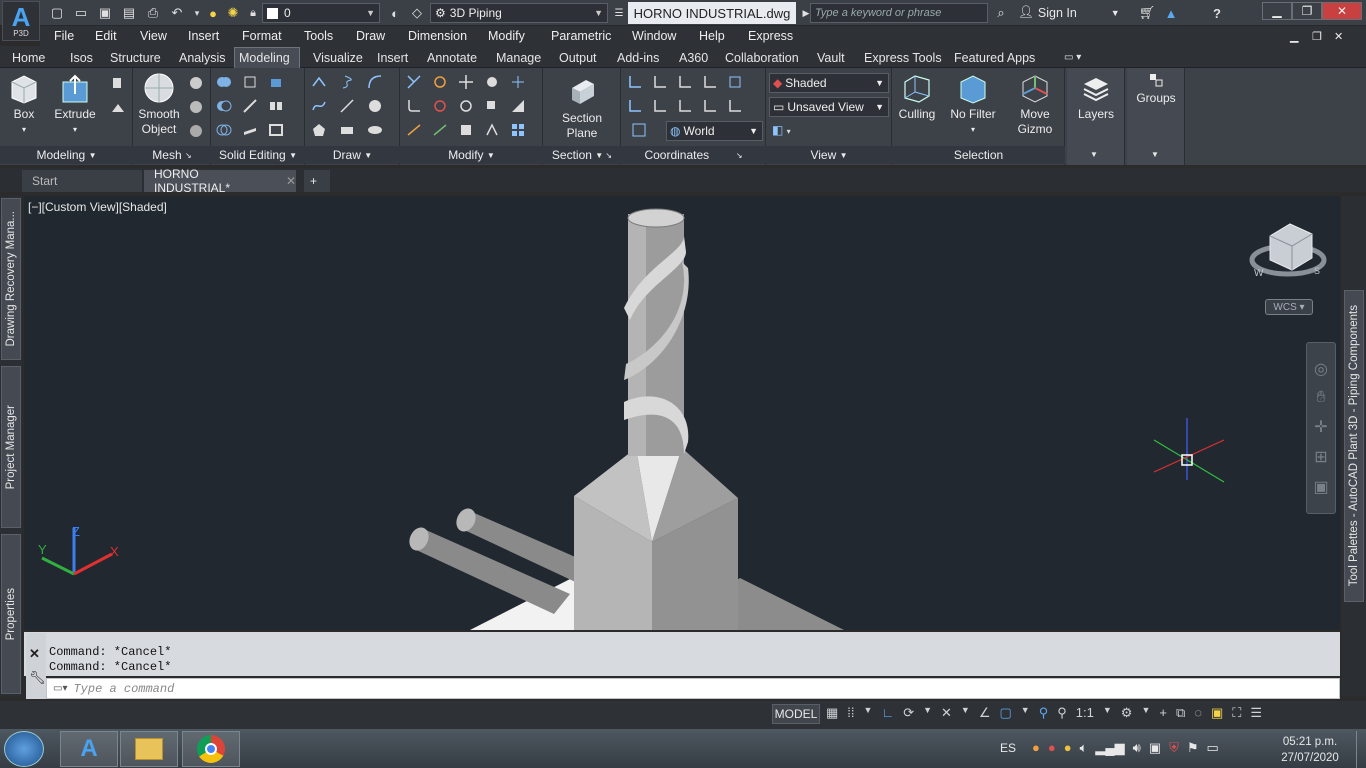 The width and height of the screenshot is (1366, 768). What do you see at coordinates (440, 130) in the screenshot?
I see `align-icon` at bounding box center [440, 130].